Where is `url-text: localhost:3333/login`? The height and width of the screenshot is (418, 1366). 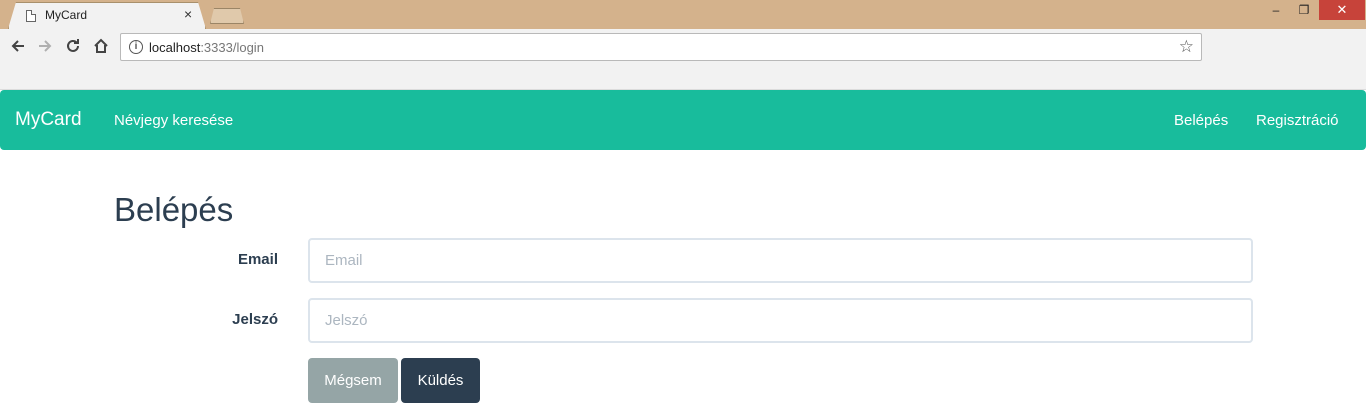 url-text: localhost:3333/login is located at coordinates (206, 47).